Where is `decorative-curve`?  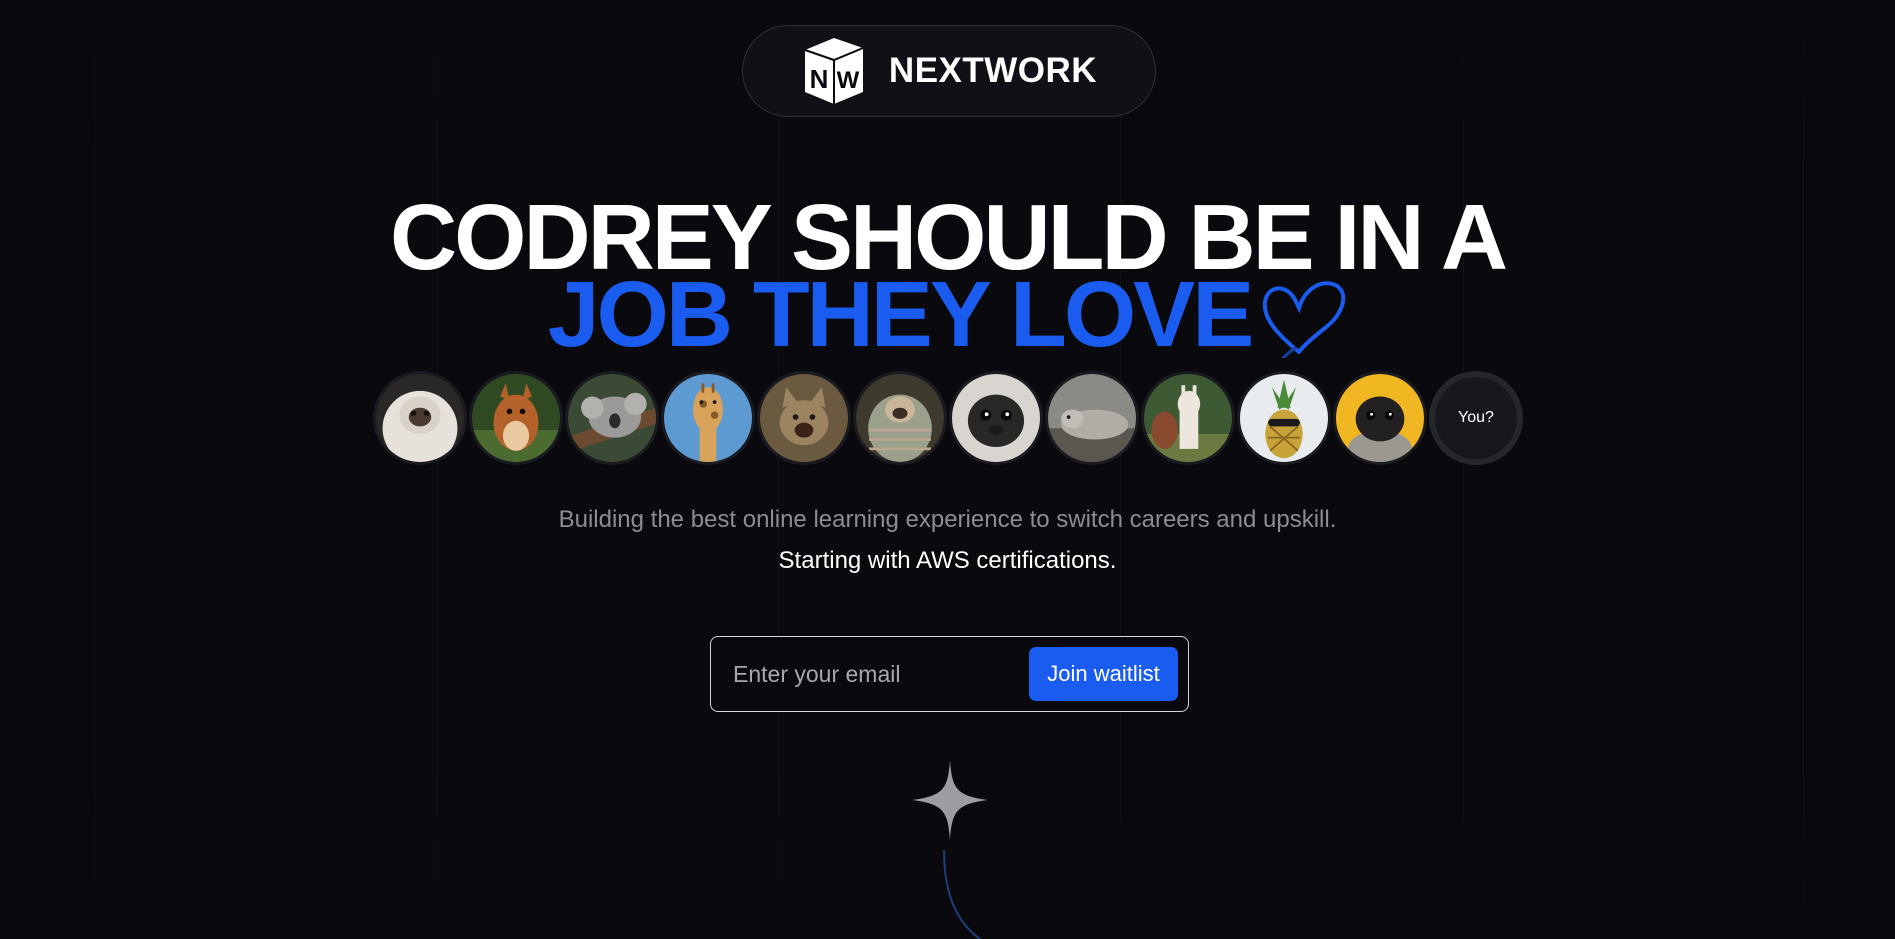
decorative-curve is located at coordinates (962, 894).